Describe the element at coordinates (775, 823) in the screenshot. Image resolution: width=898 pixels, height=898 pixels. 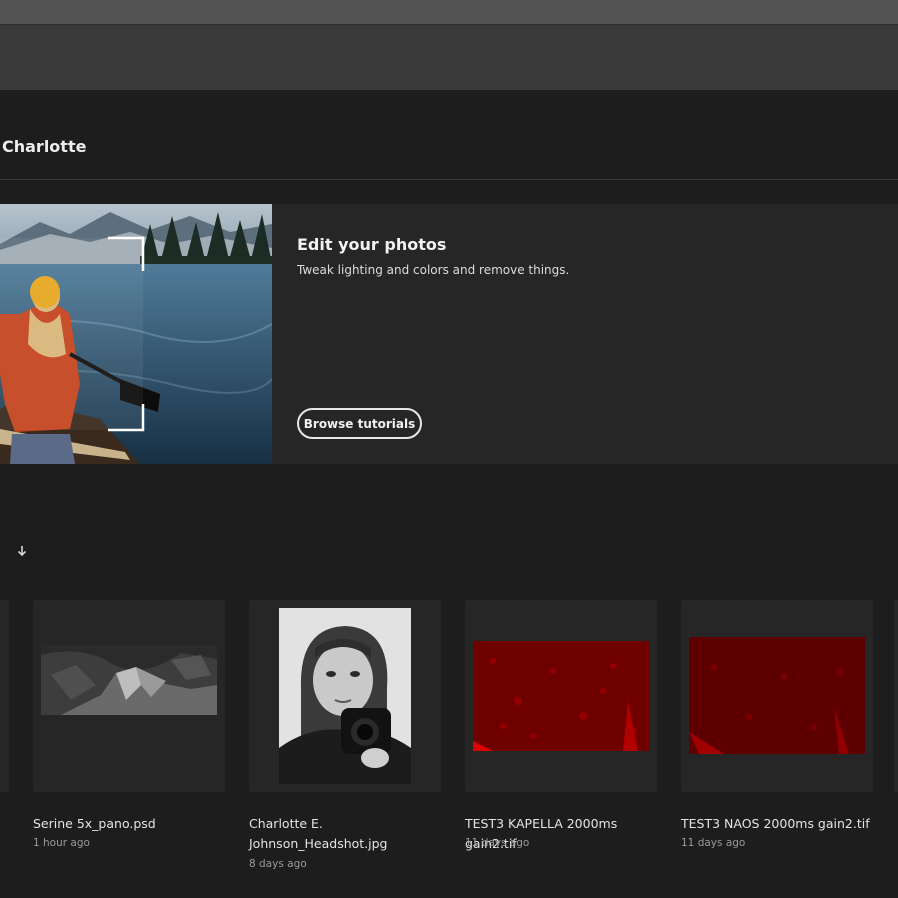
I see `file-name: TEST3 NAOS 2000ms gain2.tif` at that location.